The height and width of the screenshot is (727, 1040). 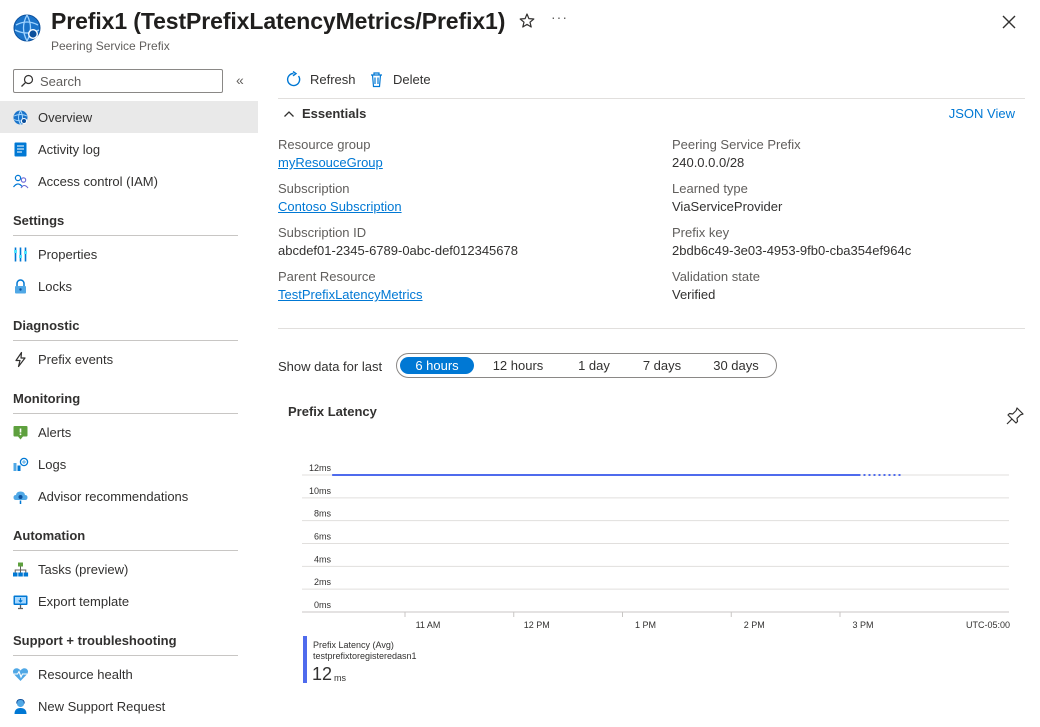 I want to click on sidebar-item-label: Access control (IAM), so click(x=98, y=181).